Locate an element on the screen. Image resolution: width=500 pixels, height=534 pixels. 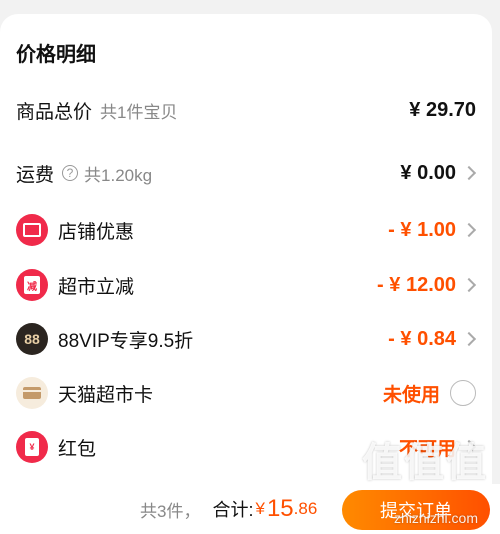
reduce-icon: 减 is located at coordinates (32, 285).